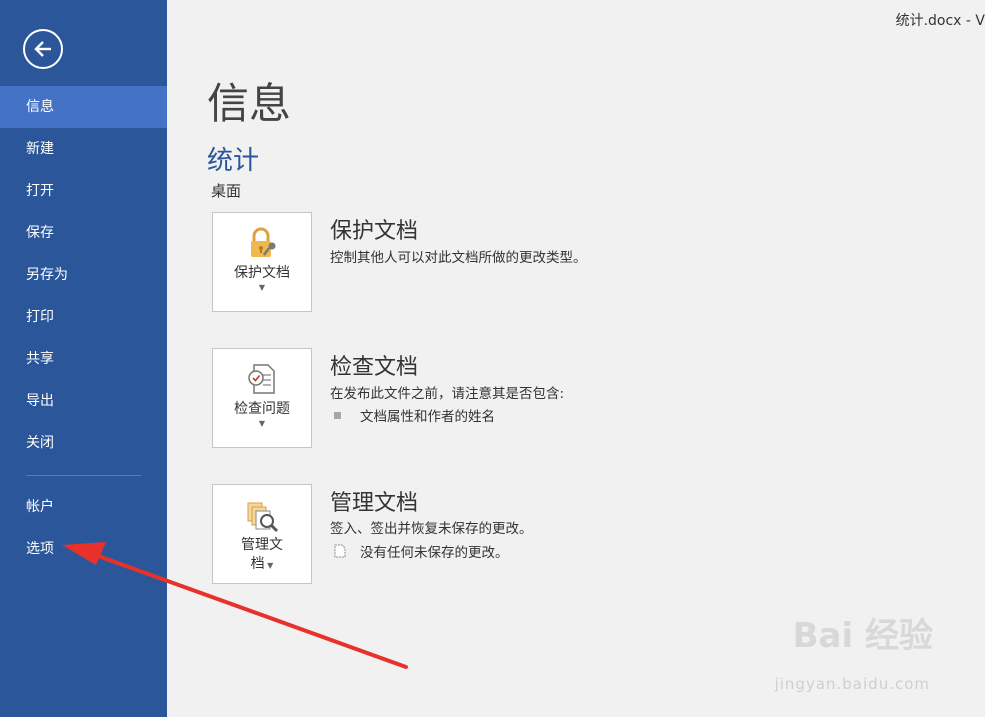 The width and height of the screenshot is (985, 717). Describe the element at coordinates (83, 233) in the screenshot. I see `nav-item-save: 保存` at that location.